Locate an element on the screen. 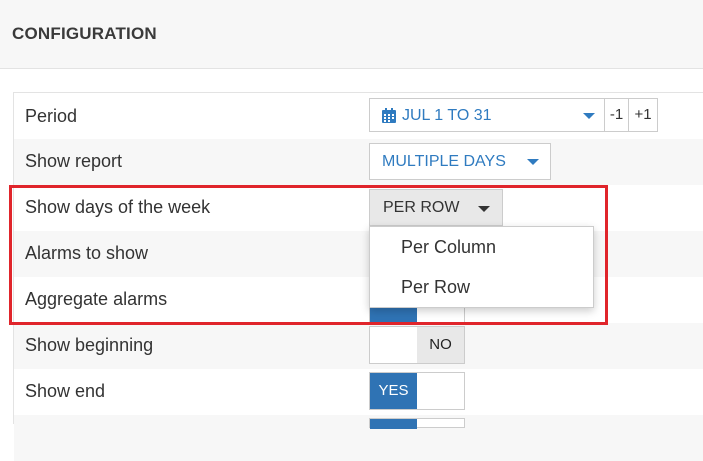 The image size is (703, 461). dropdown-option-per-column: Per Column is located at coordinates (448, 247).